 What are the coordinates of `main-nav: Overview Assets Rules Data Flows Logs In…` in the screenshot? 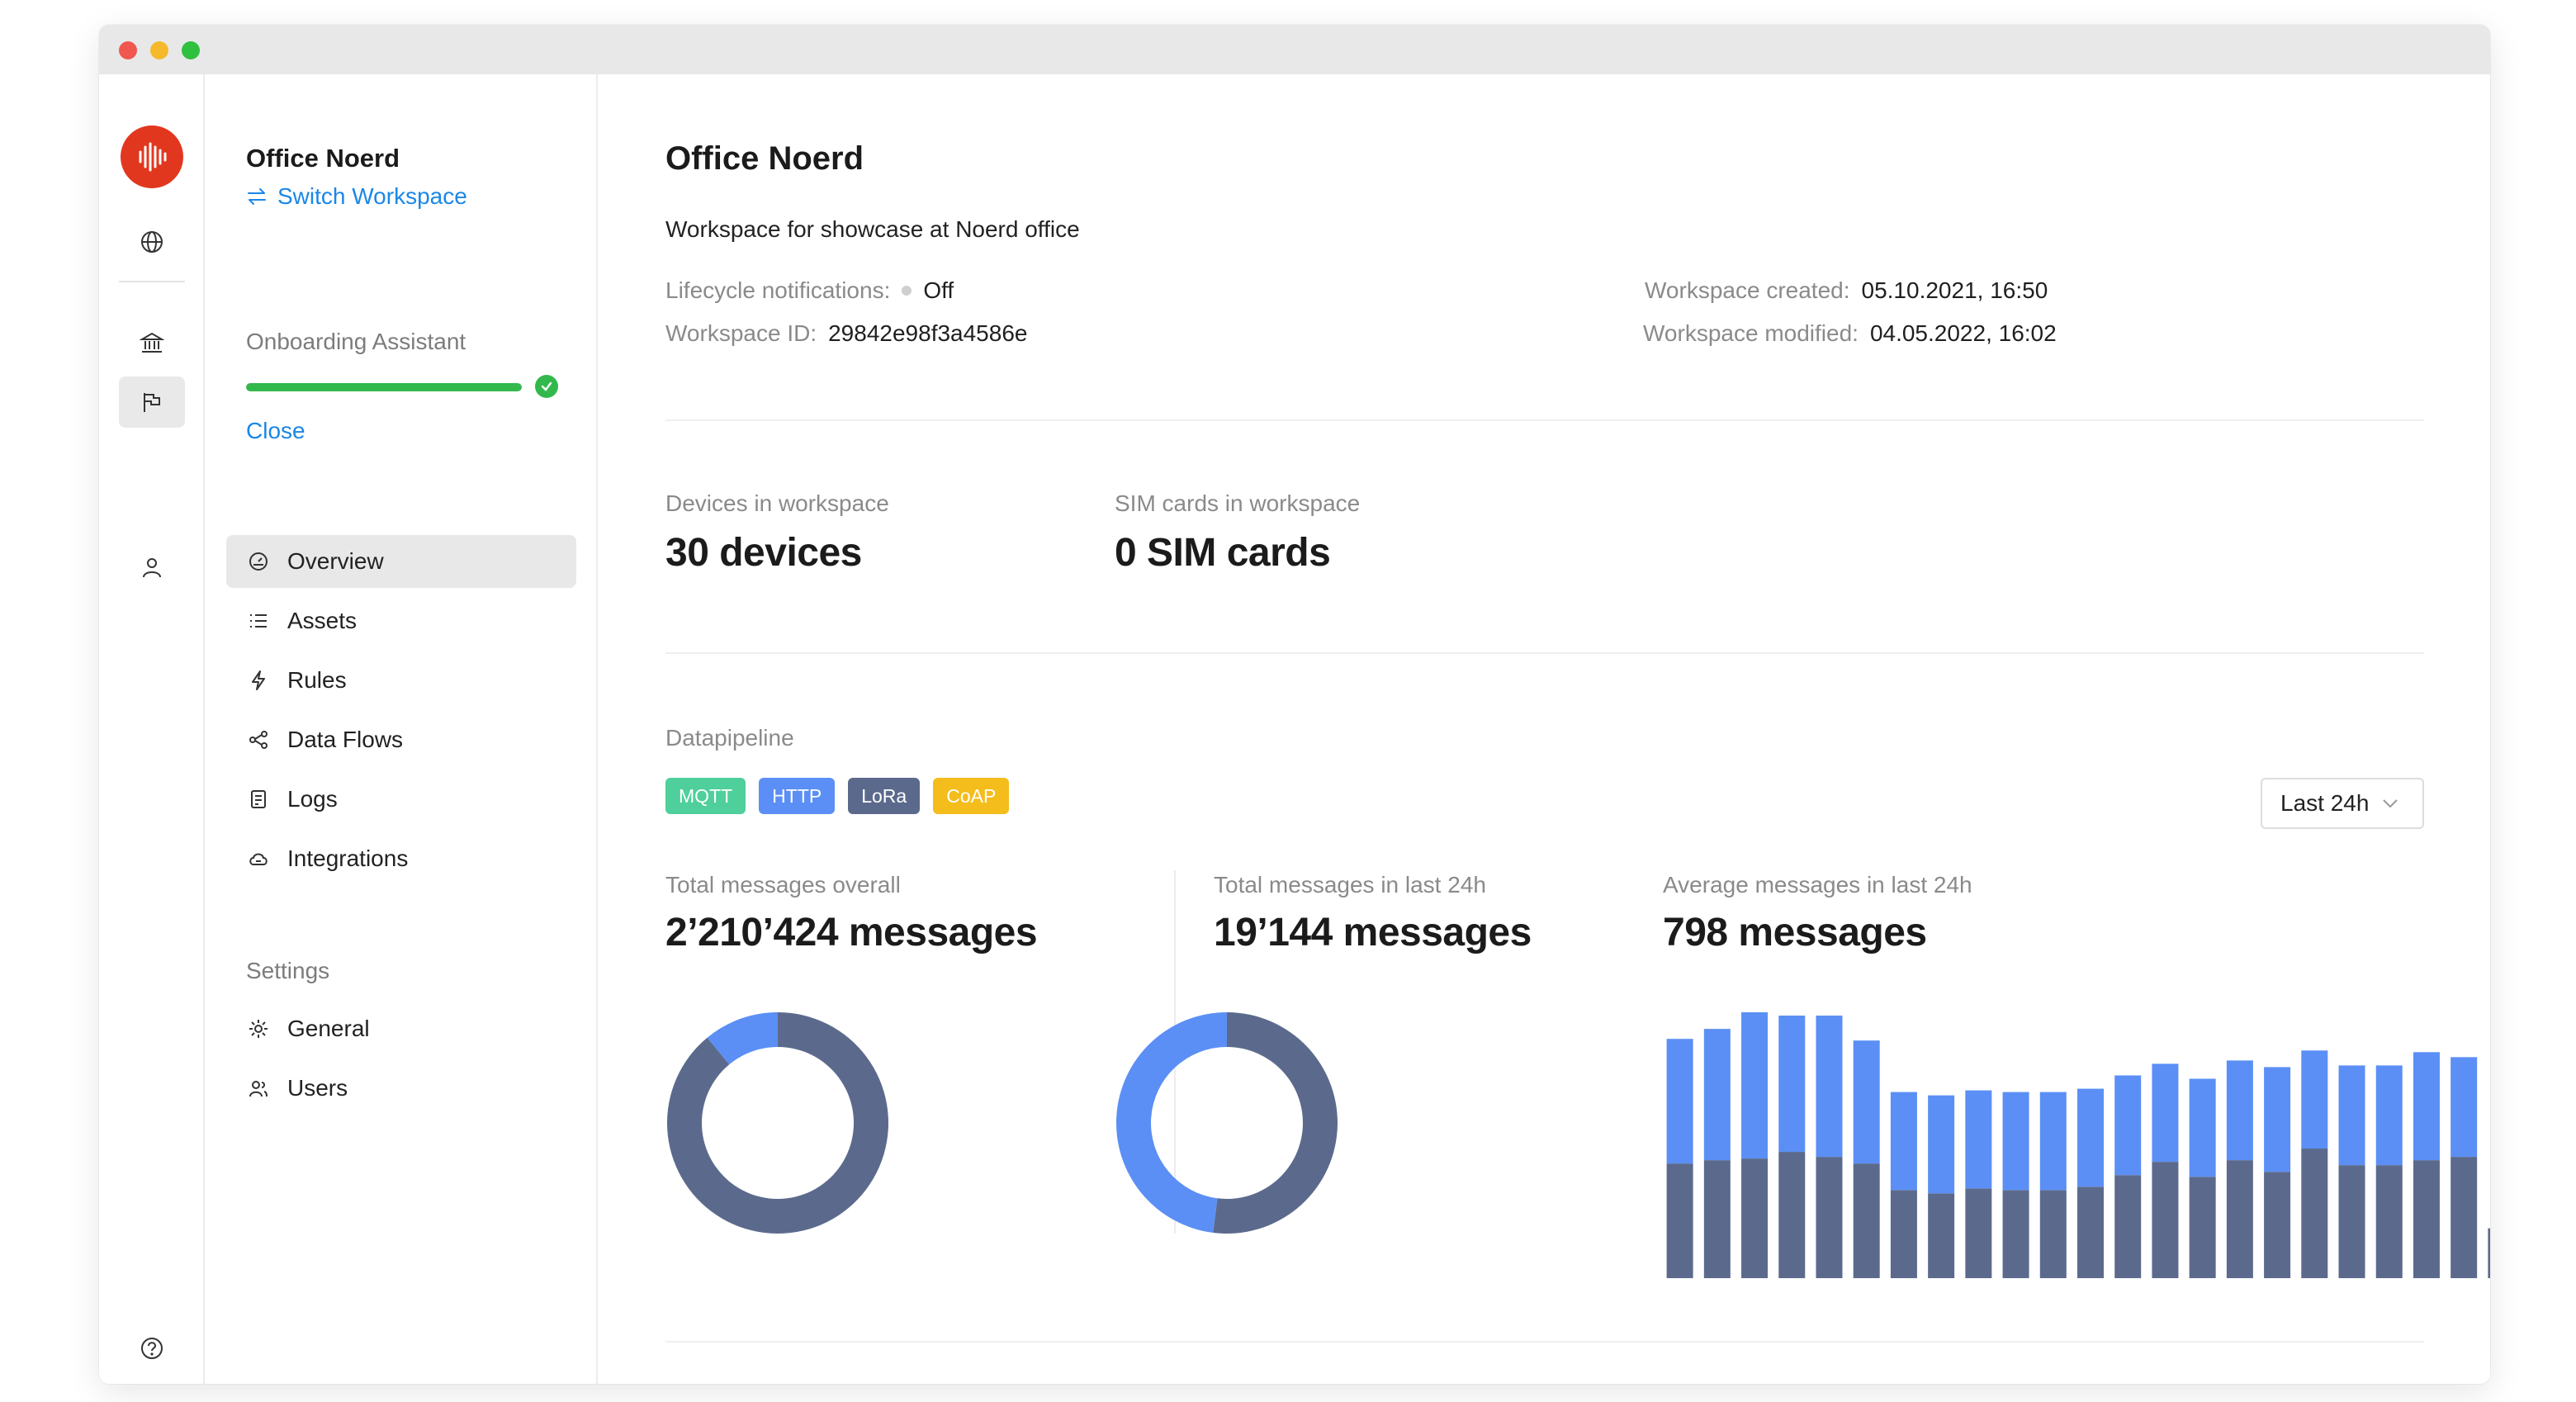 It's located at (401, 713).